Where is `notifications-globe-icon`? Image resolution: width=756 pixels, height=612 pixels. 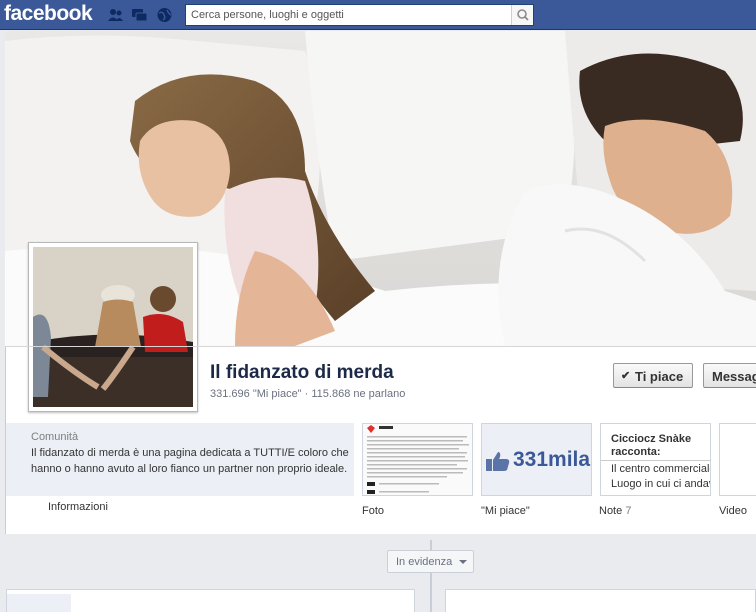
notifications-globe-icon is located at coordinates (164, 15).